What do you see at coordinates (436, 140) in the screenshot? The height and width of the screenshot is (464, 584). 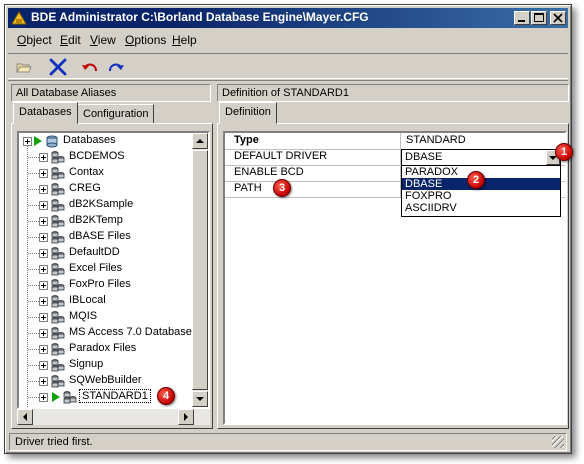 I see `parameter-value: STANDARD` at bounding box center [436, 140].